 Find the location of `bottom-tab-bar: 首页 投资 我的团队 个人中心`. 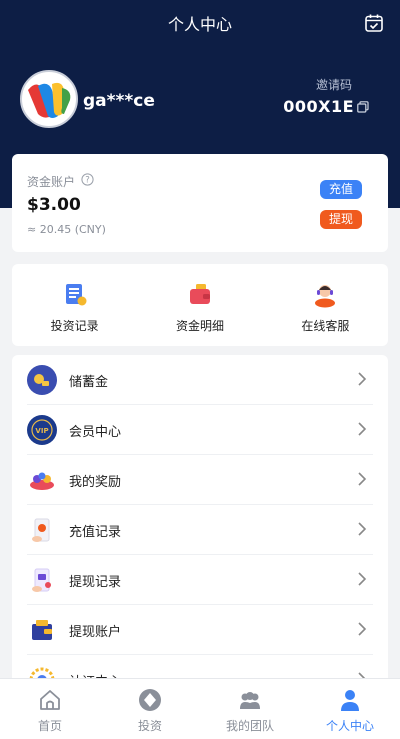

bottom-tab-bar: 首页 投资 我的团队 个人中心 is located at coordinates (200, 708).